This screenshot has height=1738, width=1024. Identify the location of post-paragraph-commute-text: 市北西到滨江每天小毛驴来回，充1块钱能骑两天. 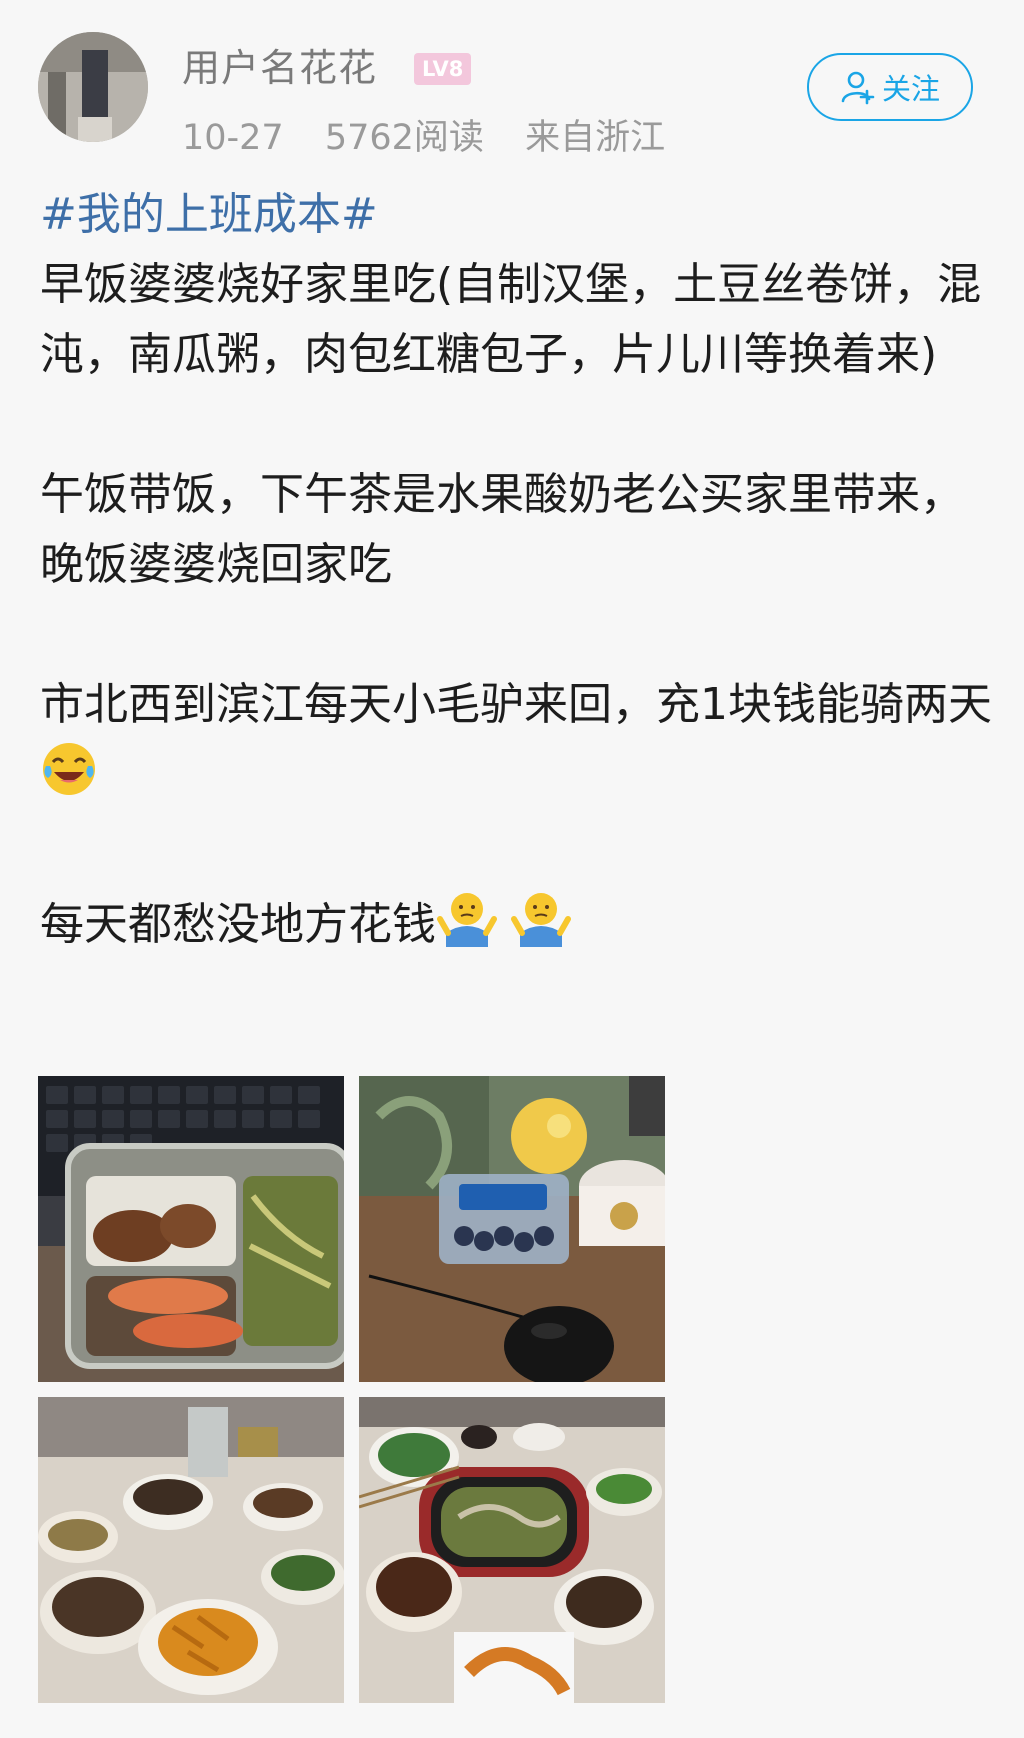
(516, 704).